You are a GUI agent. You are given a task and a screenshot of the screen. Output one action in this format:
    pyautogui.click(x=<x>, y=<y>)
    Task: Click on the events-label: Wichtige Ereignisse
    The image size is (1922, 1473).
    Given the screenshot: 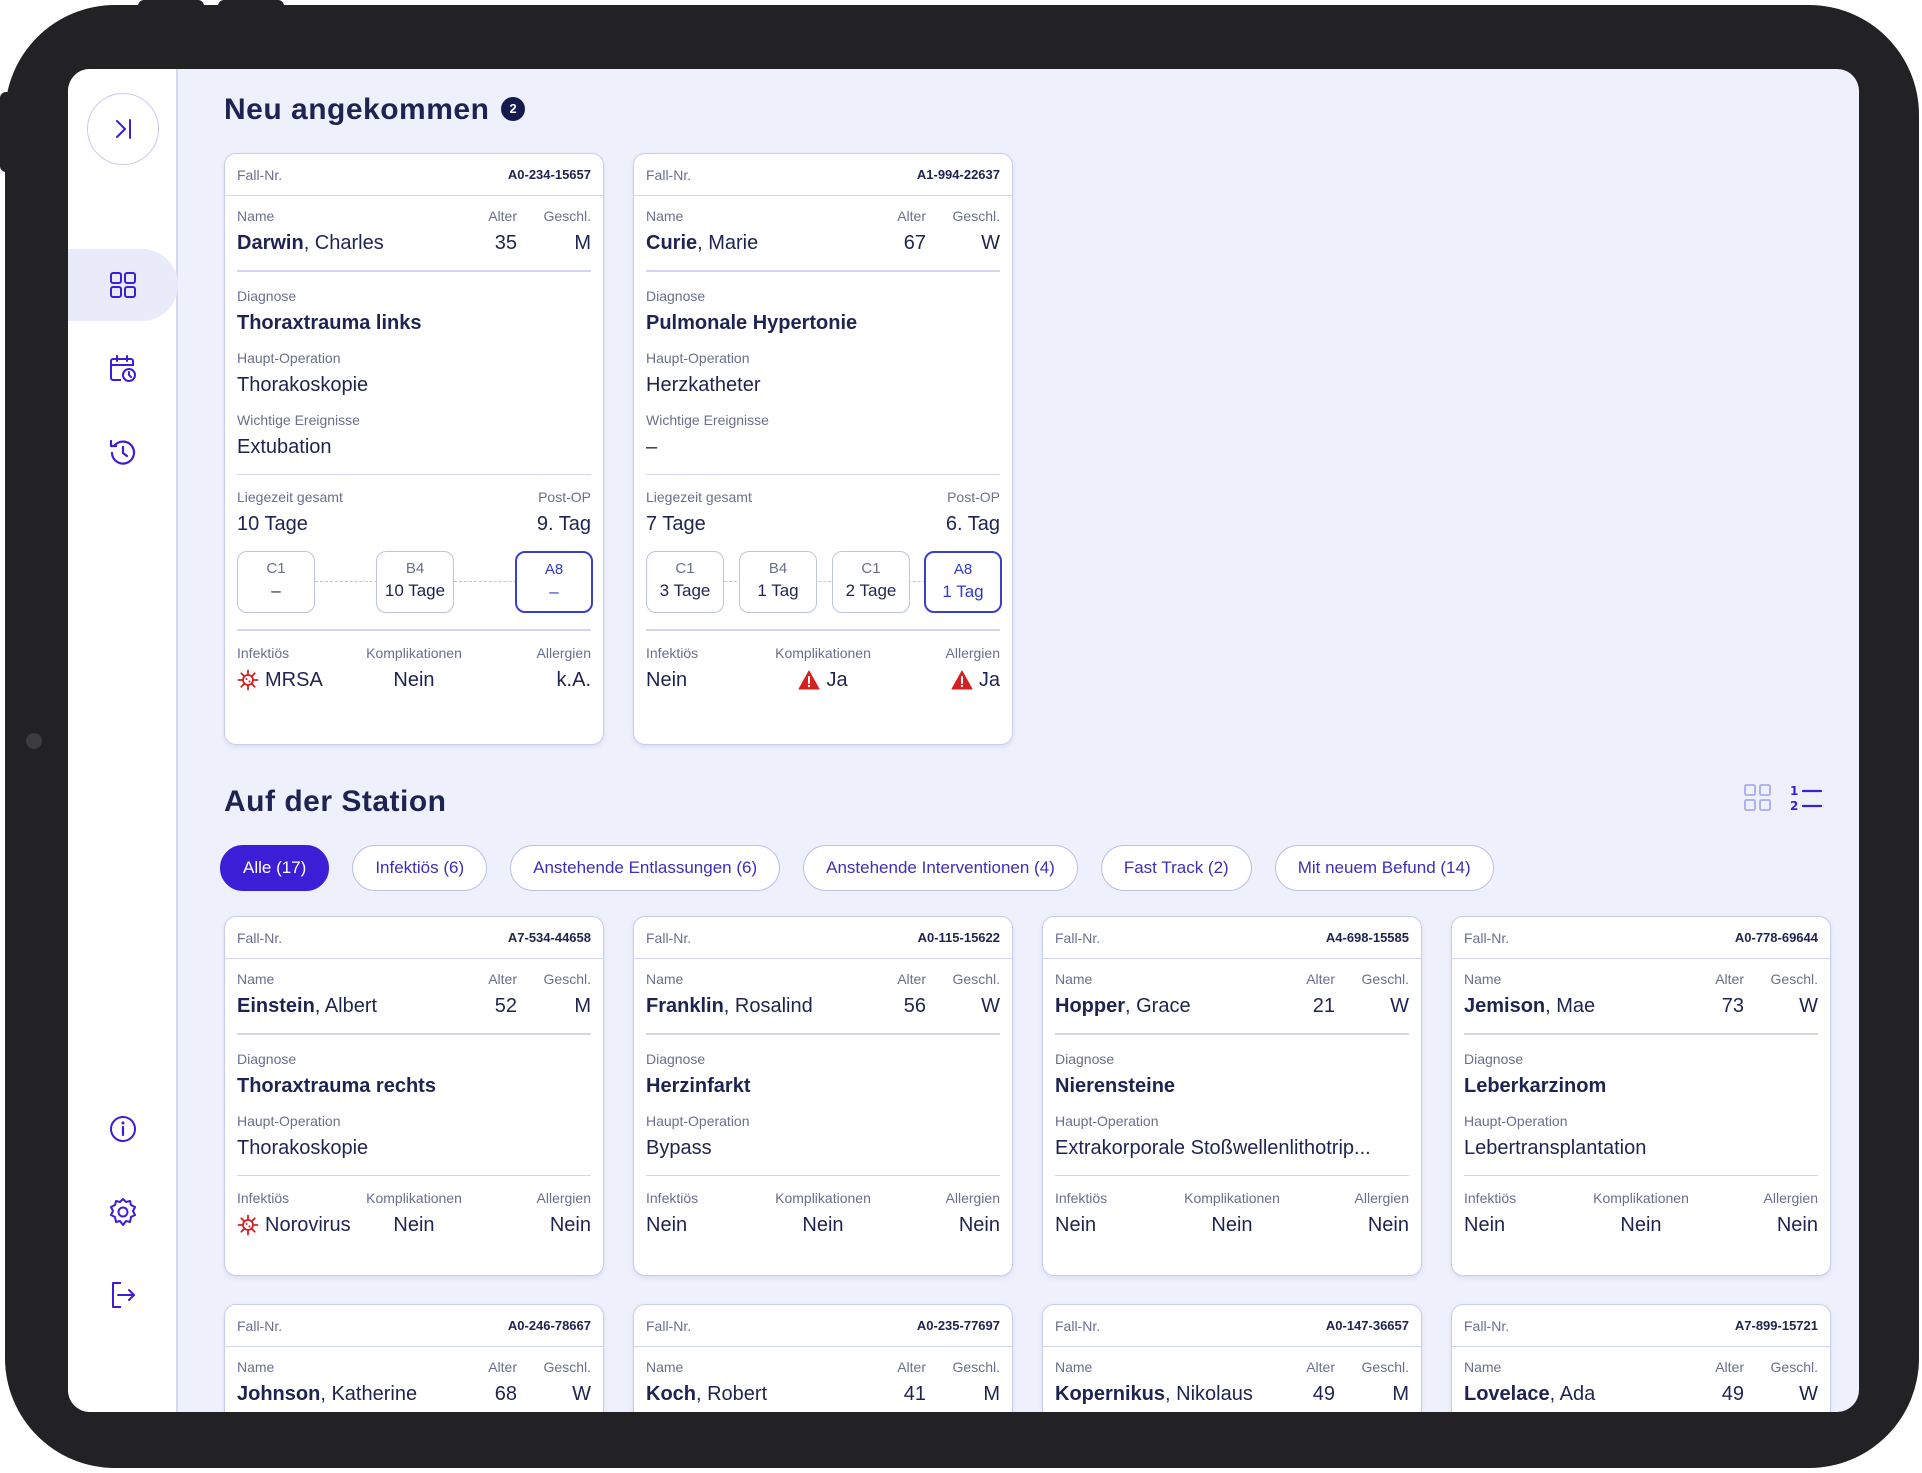 What is the action you would take?
    pyautogui.click(x=707, y=419)
    